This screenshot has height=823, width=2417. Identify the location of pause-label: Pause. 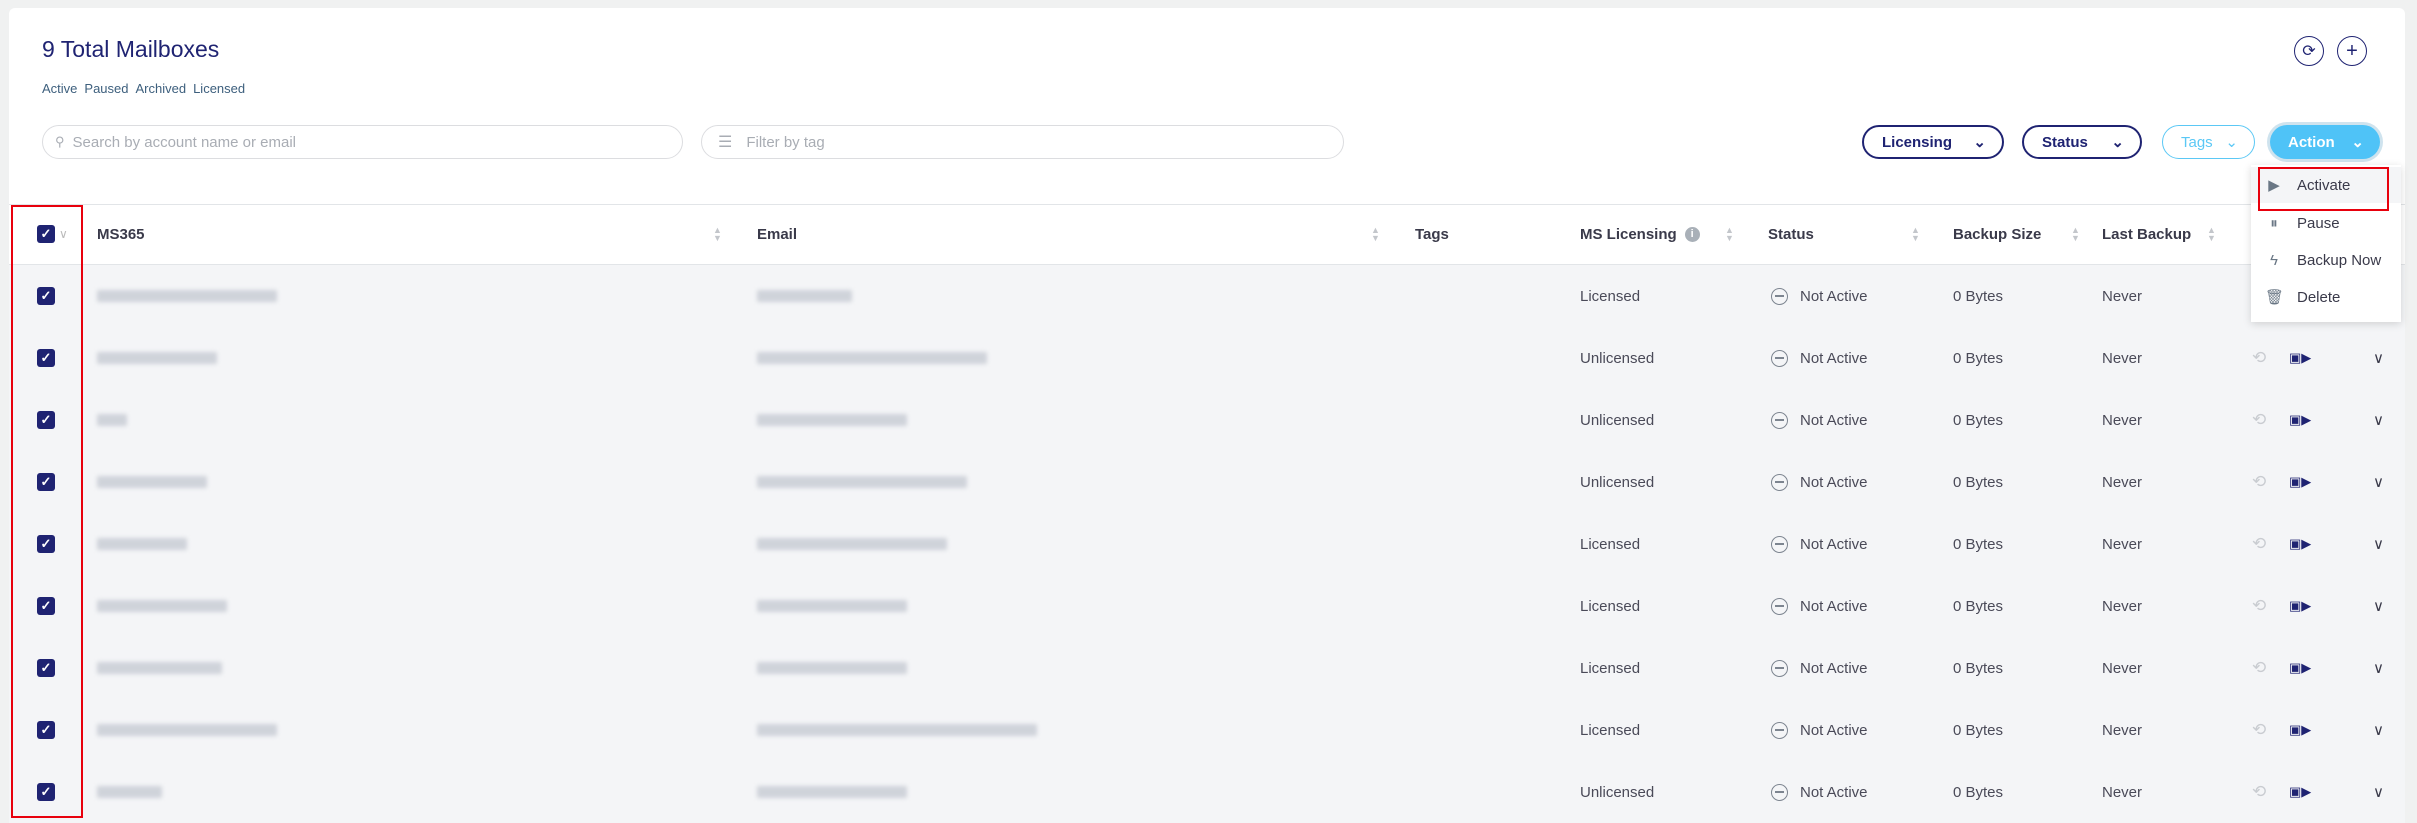
(2318, 223).